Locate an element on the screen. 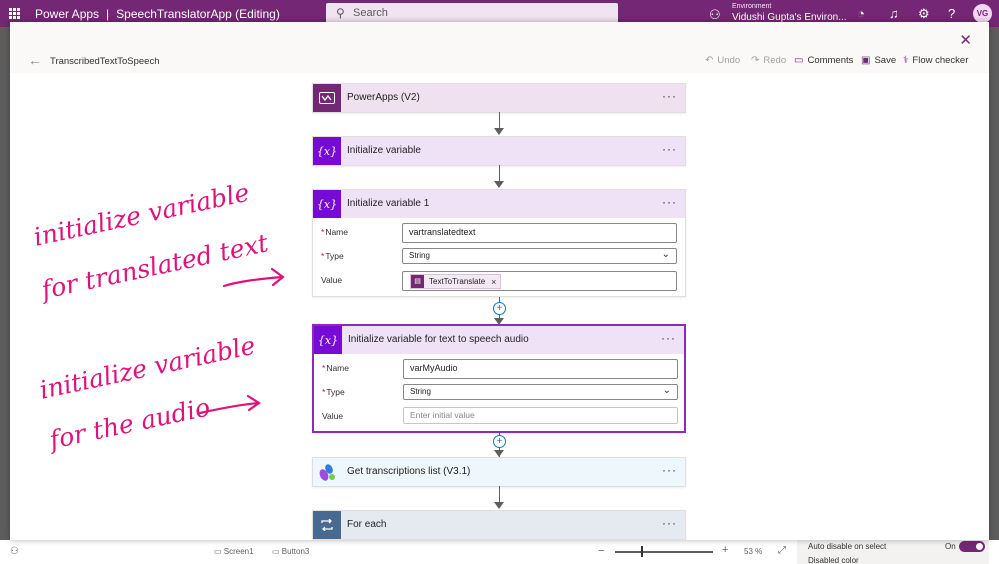 The height and width of the screenshot is (564, 999). flow-name: TranscribedTextToSpeech is located at coordinates (105, 61).